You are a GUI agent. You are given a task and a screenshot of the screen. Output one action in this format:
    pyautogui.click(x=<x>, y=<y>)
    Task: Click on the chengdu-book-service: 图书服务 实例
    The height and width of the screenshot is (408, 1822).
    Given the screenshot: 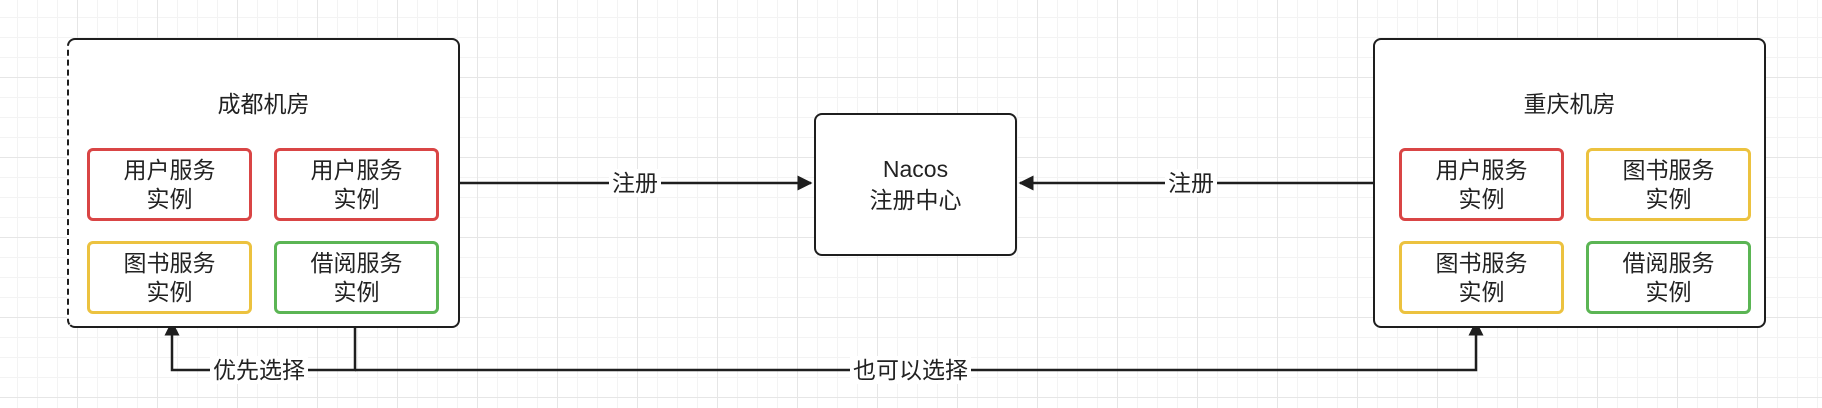 What is the action you would take?
    pyautogui.click(x=169, y=277)
    